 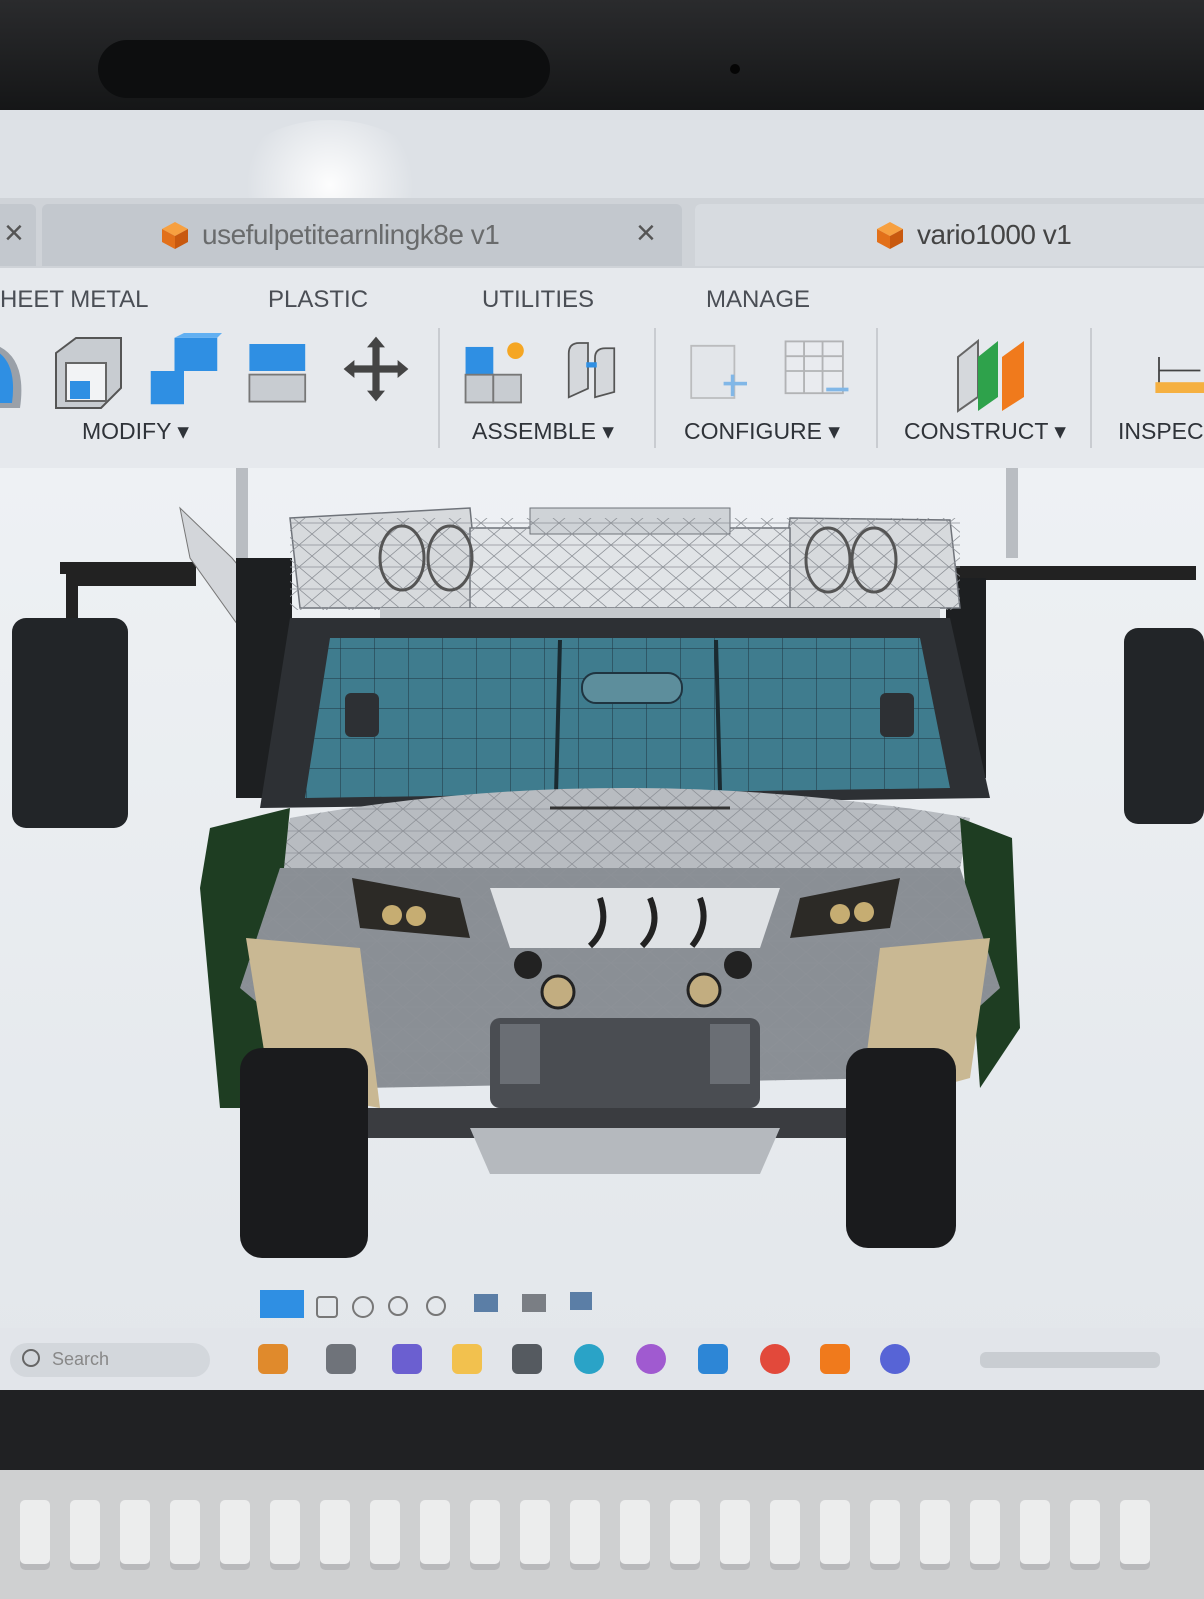 What do you see at coordinates (324, 69) in the screenshot?
I see `webcam-strip` at bounding box center [324, 69].